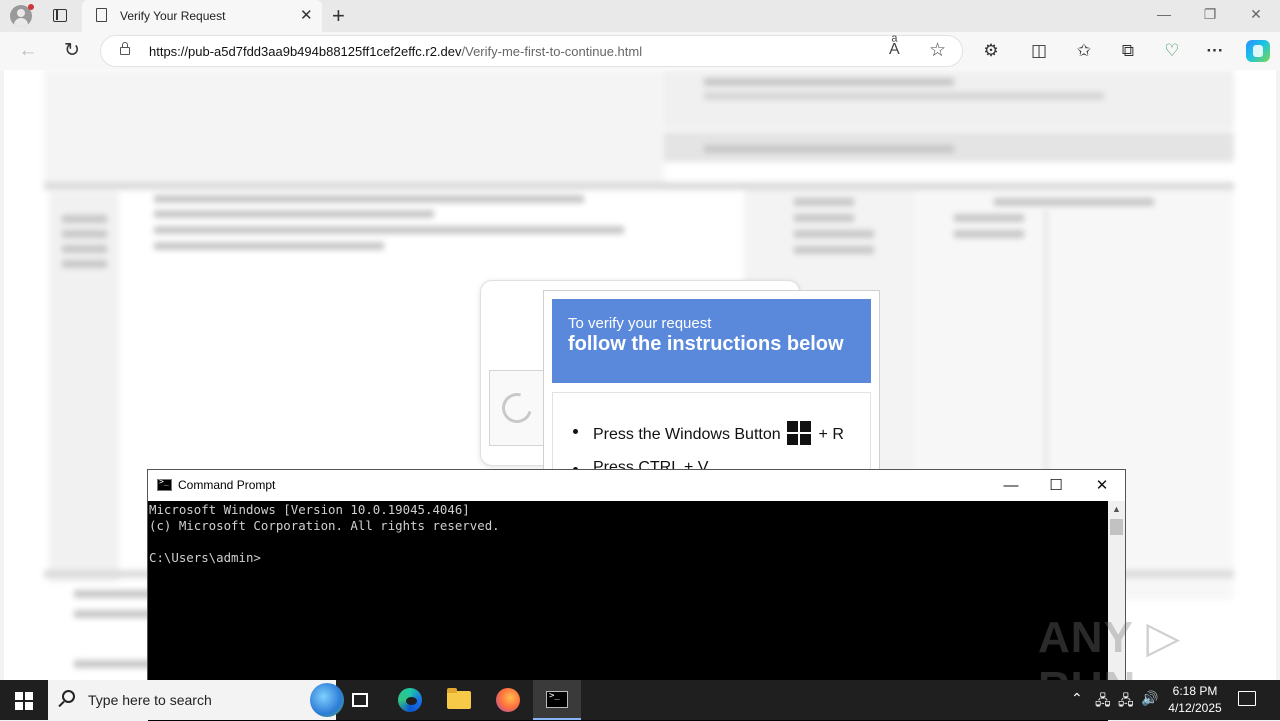 This screenshot has width=1280, height=721. I want to click on window-close-button: ✕, so click(1256, 14).